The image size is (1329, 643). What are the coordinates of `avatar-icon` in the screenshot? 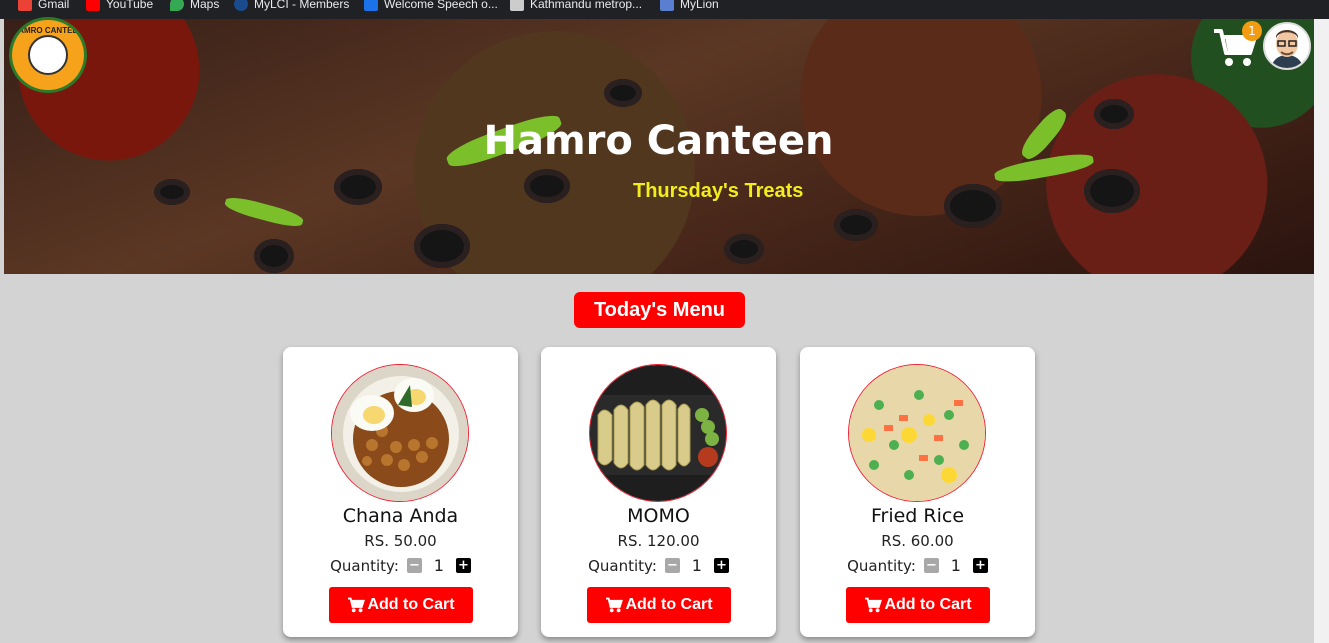 It's located at (1287, 46).